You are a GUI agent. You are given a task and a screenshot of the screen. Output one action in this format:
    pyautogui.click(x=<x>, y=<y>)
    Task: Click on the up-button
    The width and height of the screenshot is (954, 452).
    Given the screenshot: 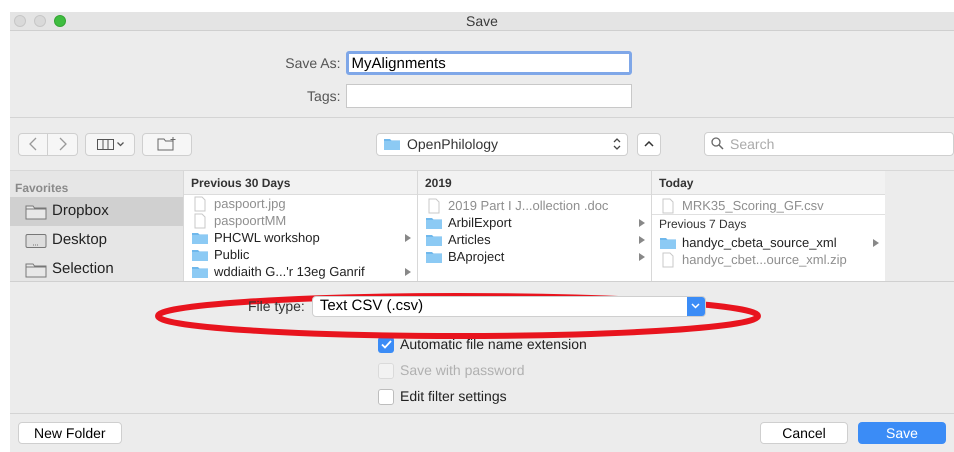 What is the action you would take?
    pyautogui.click(x=649, y=144)
    